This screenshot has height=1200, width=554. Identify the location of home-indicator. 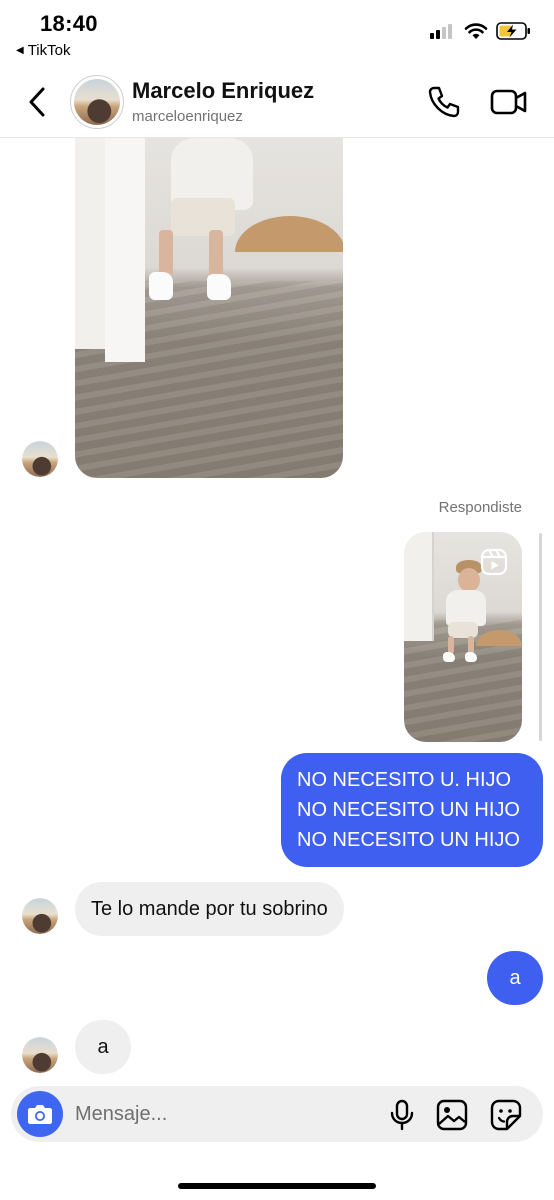
(277, 1186).